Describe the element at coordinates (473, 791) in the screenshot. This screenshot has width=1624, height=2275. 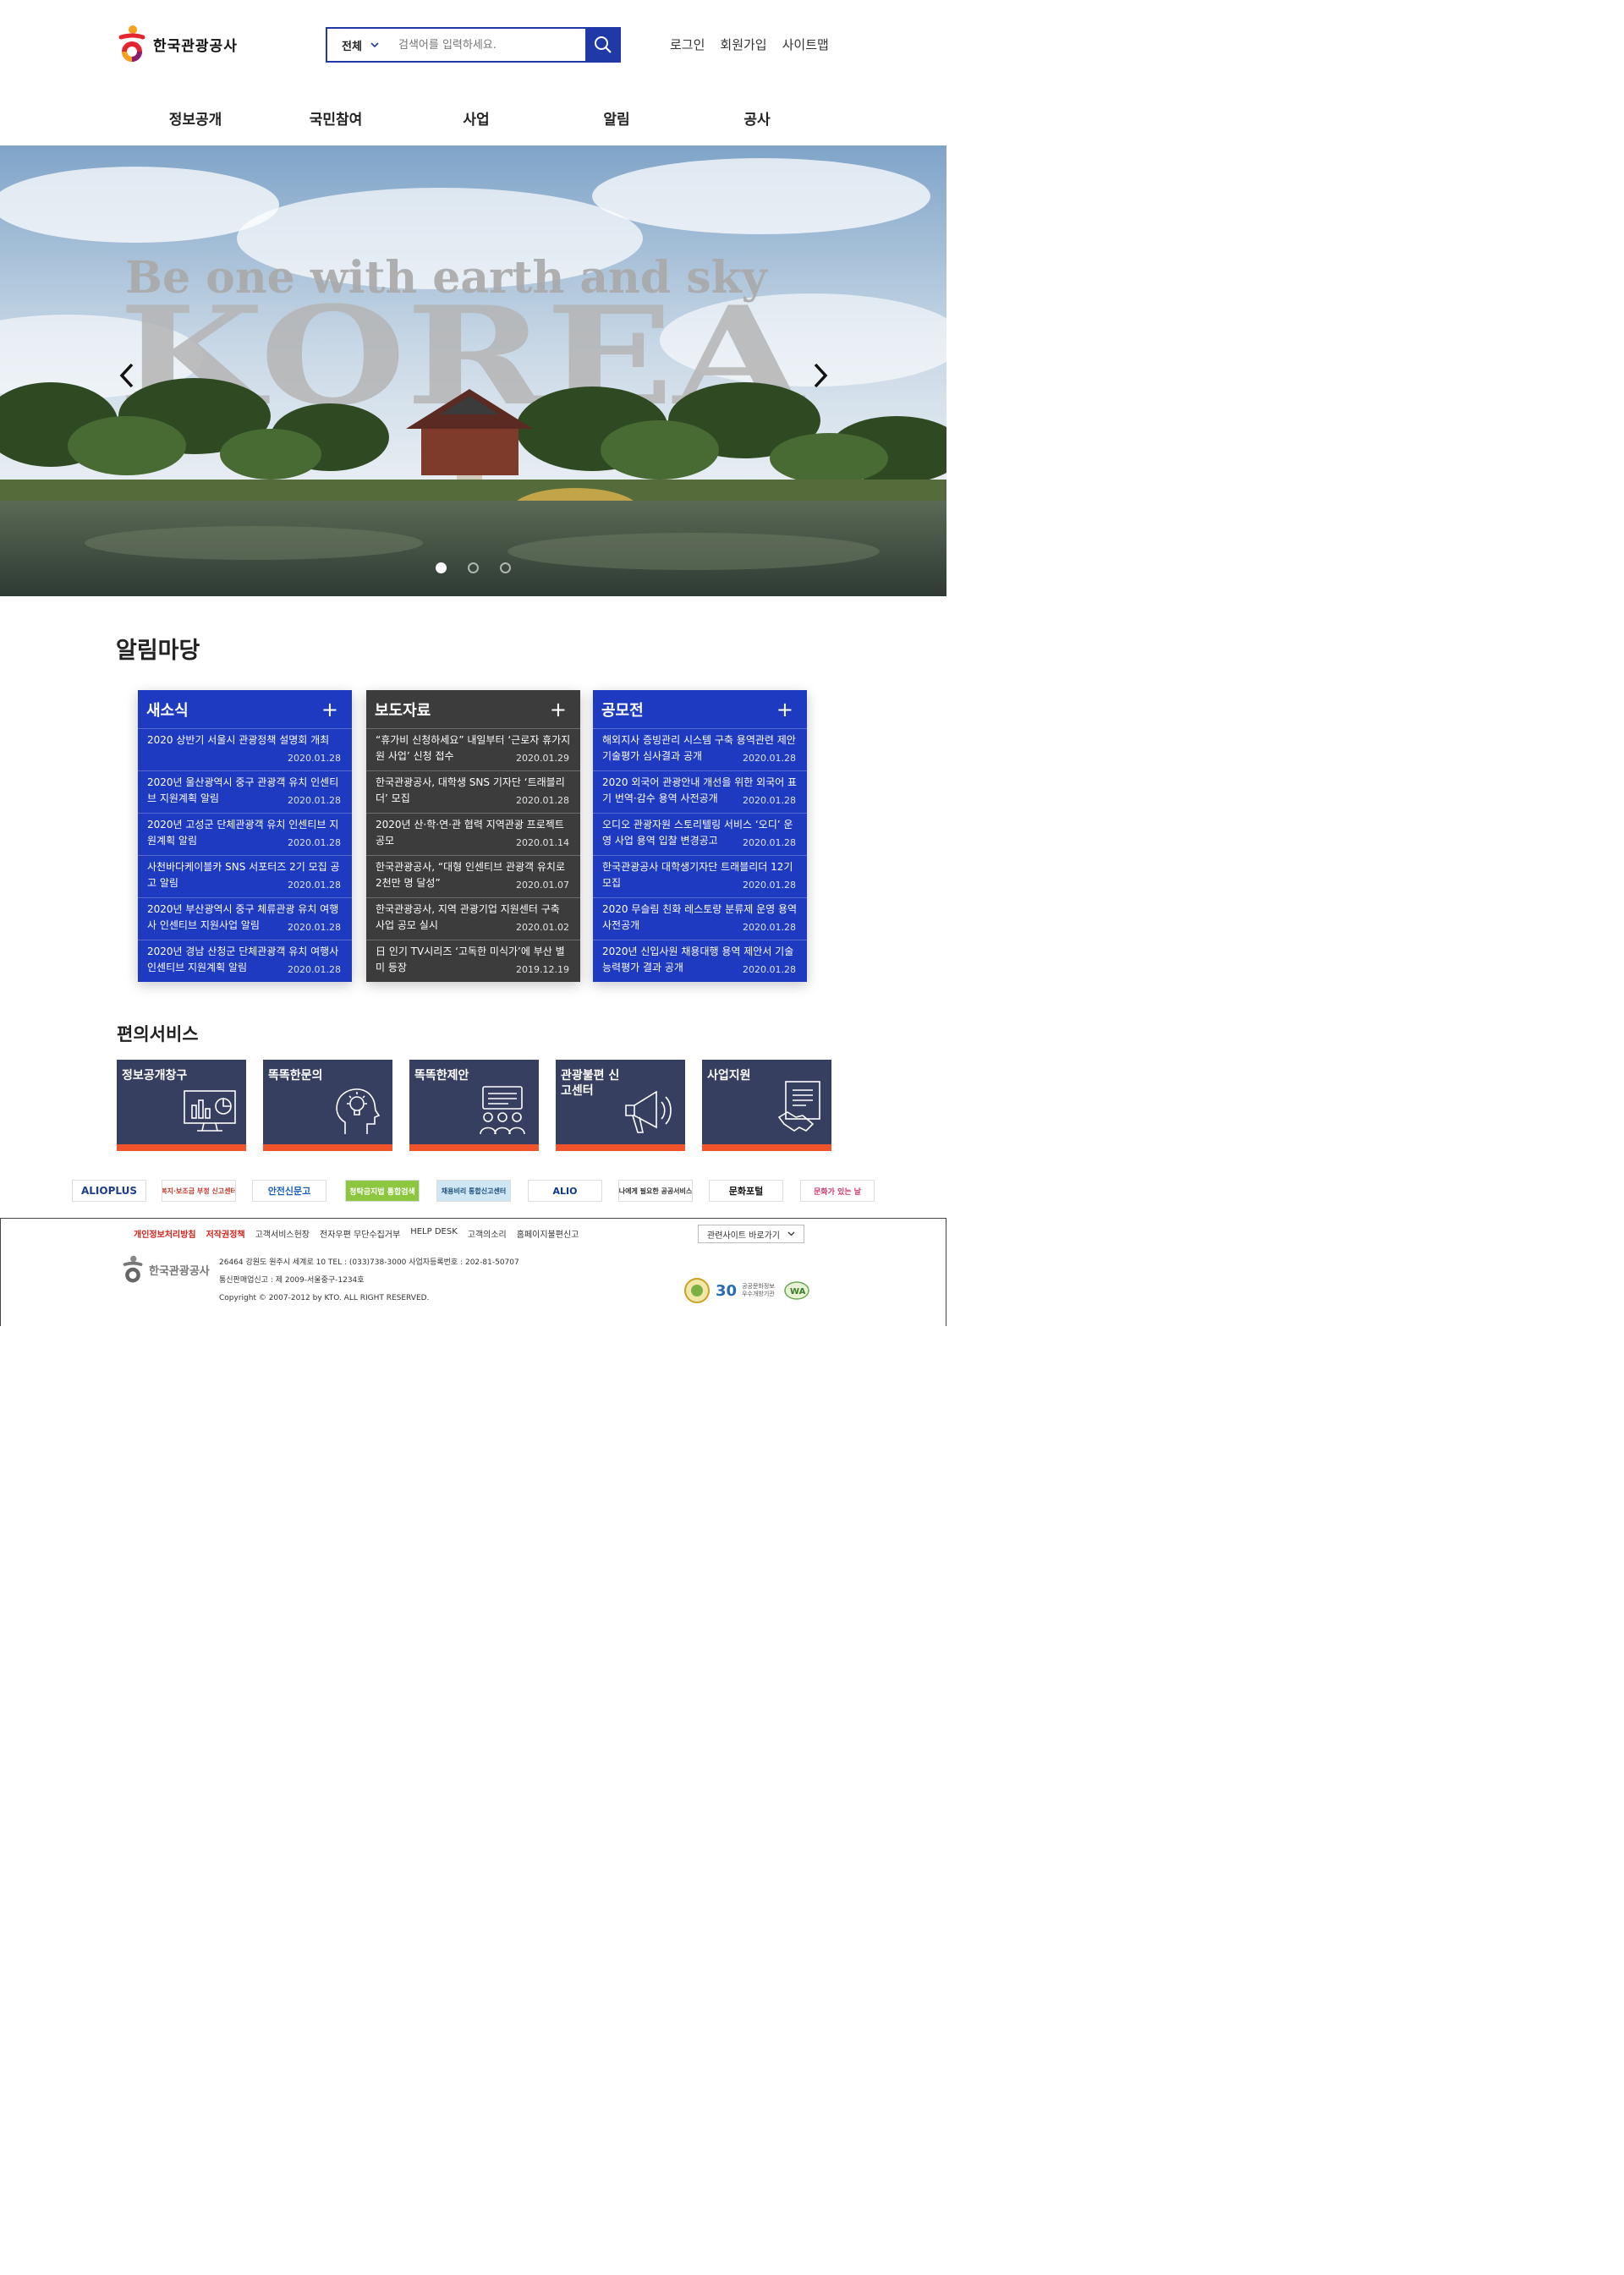
I see `board-item: 한국관광공사, 대학생 SNS 기자단 ‘트래블리더’ 모집 2020.01.28` at that location.